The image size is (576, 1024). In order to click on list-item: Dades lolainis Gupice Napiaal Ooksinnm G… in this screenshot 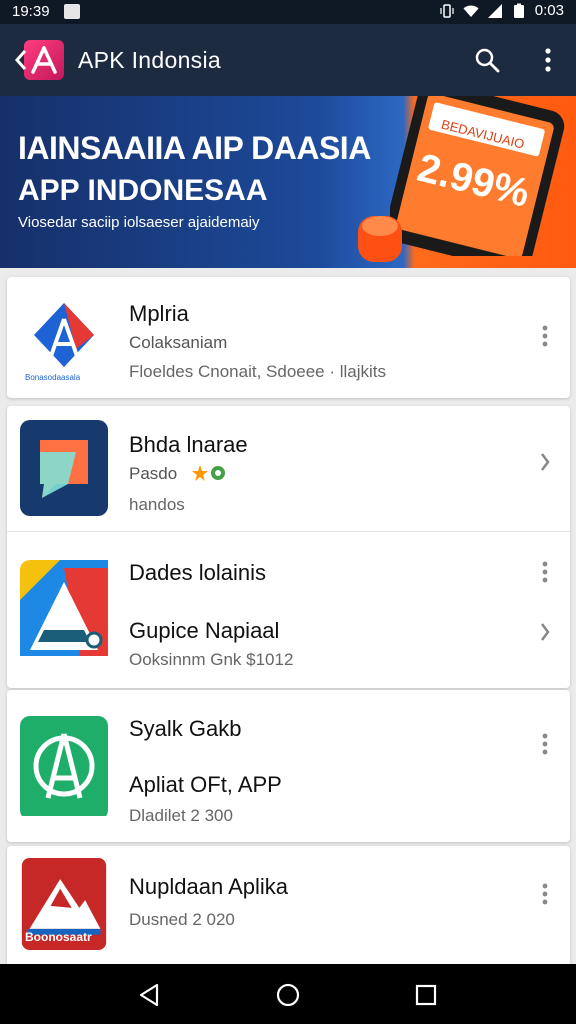, I will do `click(288, 610)`.